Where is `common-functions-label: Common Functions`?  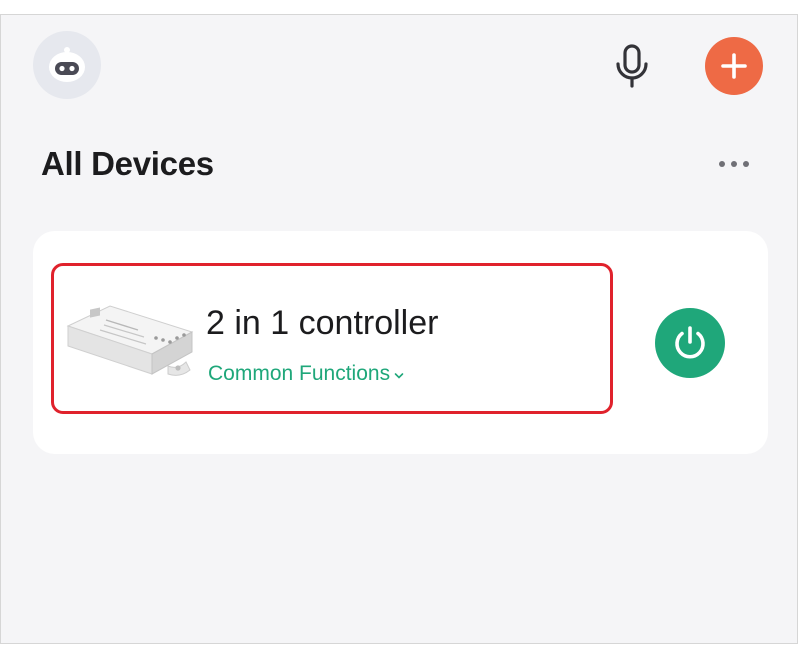 common-functions-label: Common Functions is located at coordinates (299, 373).